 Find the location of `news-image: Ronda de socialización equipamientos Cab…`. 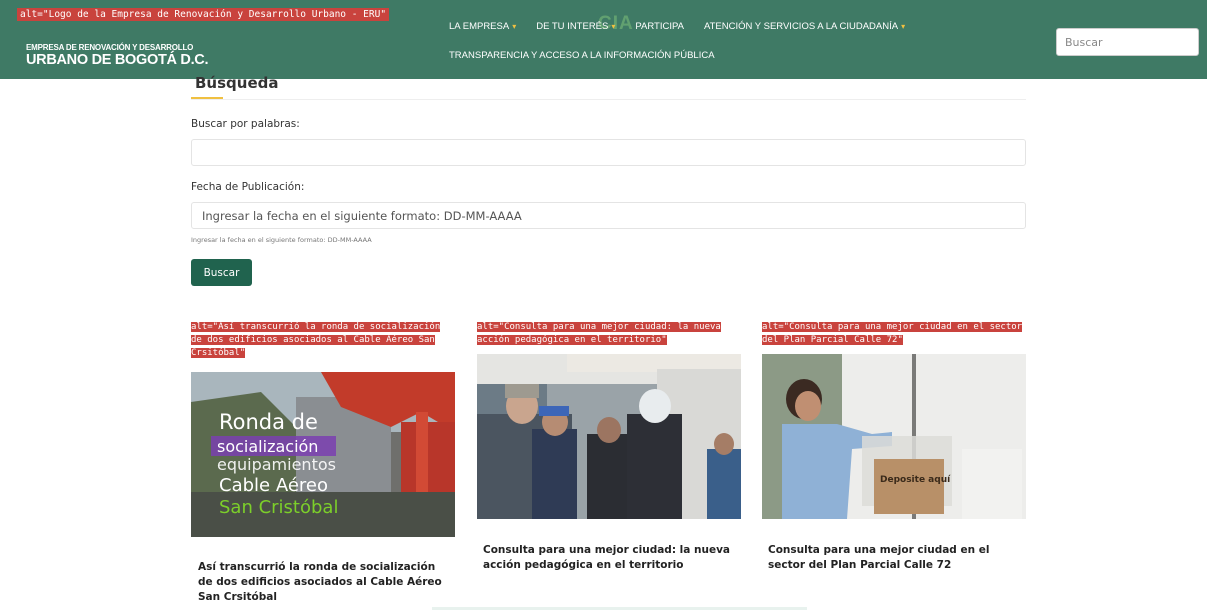

news-image: Ronda de socialización equipamientos Cab… is located at coordinates (323, 454).